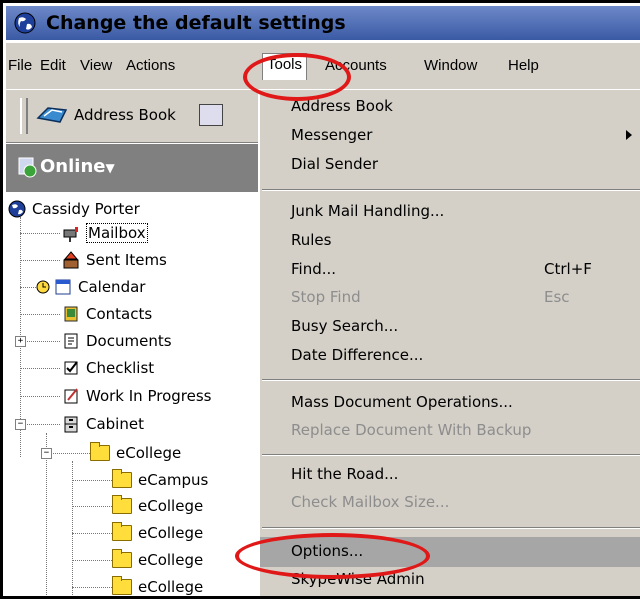  I want to click on tree-item-calendar: Calendar, so click(90, 287).